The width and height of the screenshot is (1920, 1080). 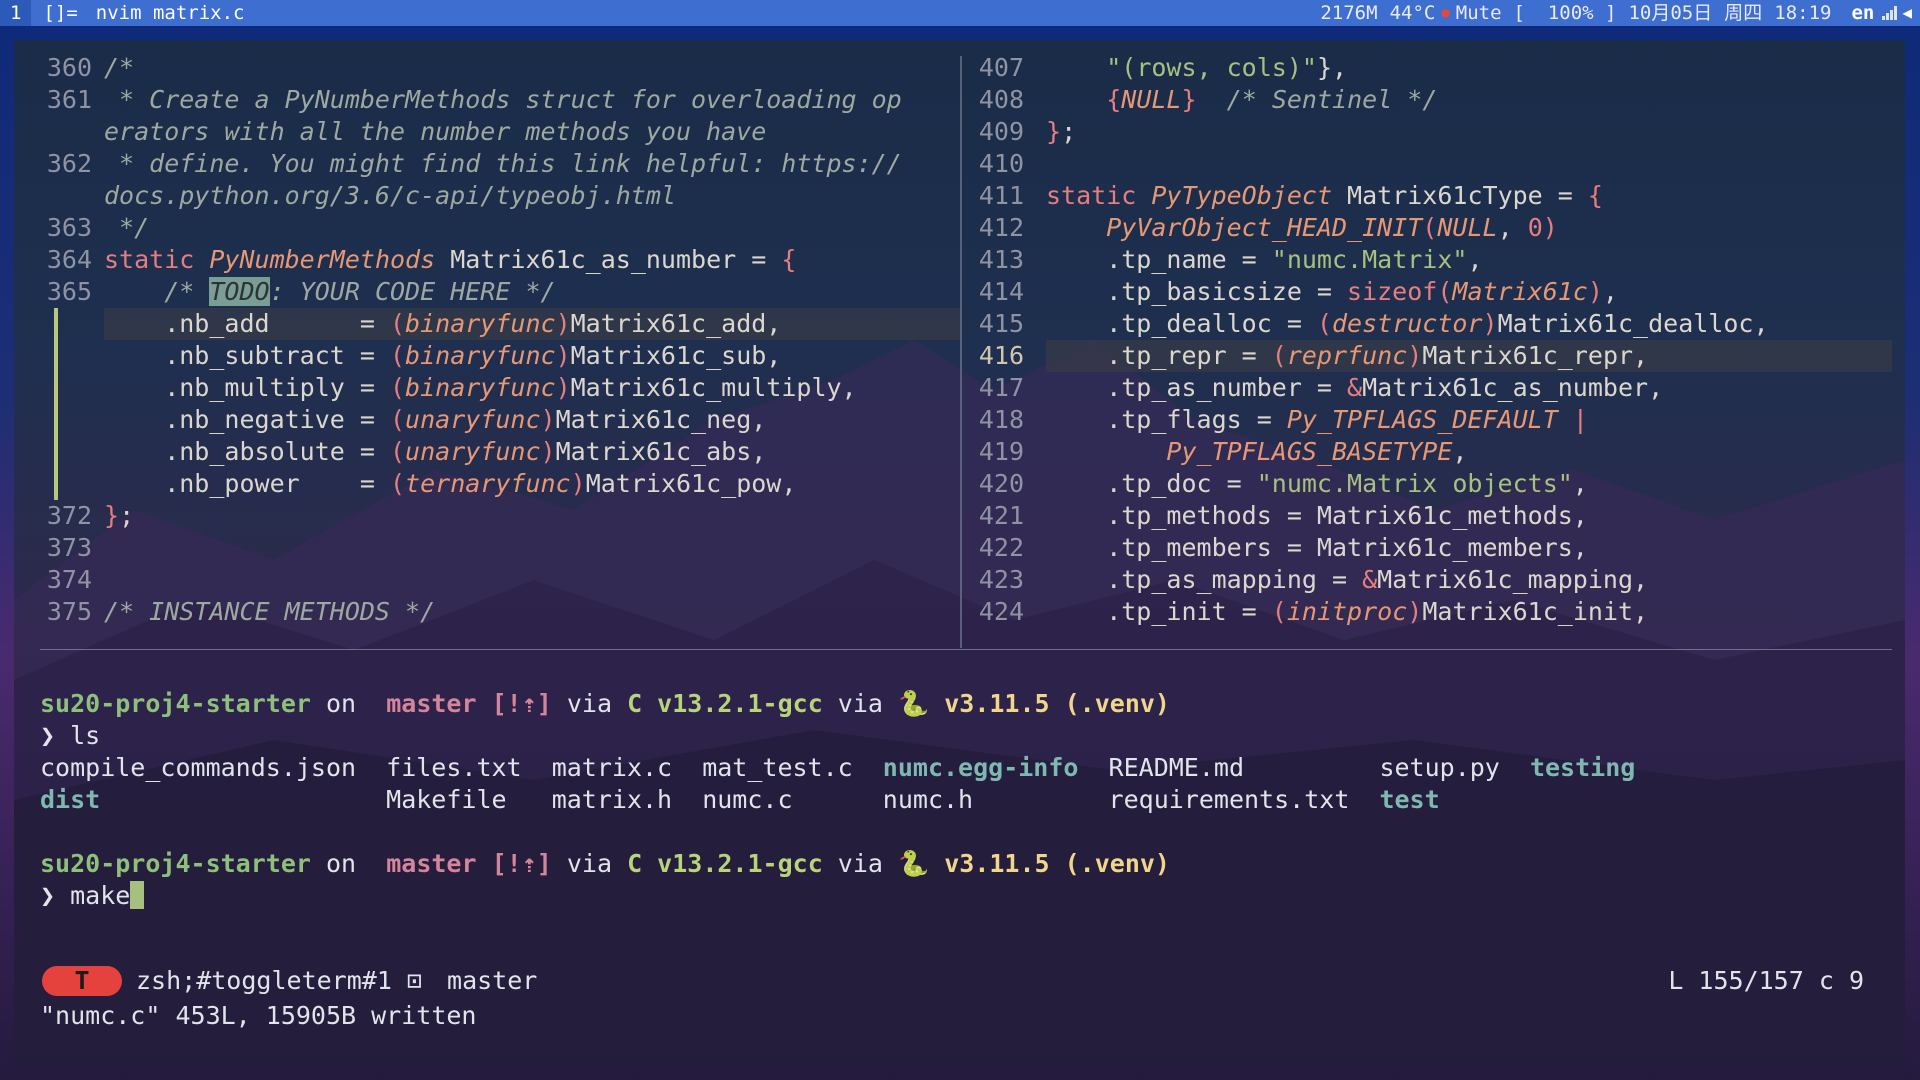 What do you see at coordinates (487, 548) in the screenshot?
I see `code-line: 373` at bounding box center [487, 548].